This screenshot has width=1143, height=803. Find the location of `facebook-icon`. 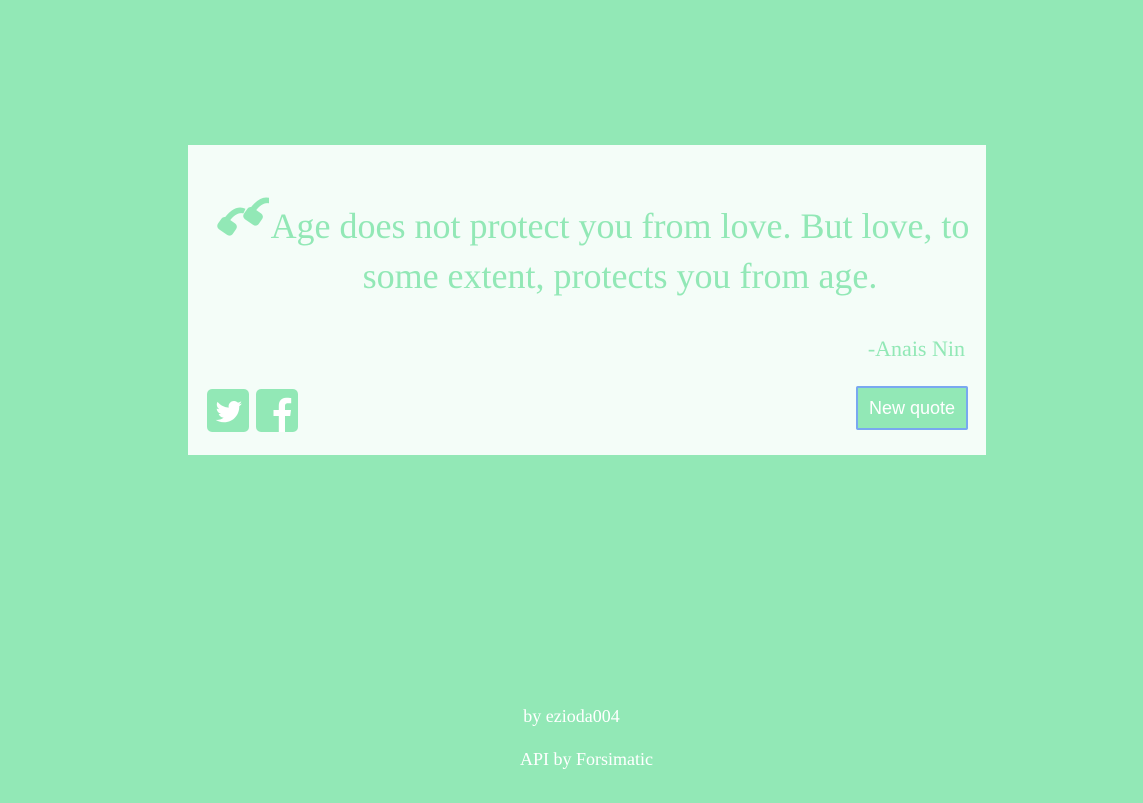

facebook-icon is located at coordinates (282, 414).